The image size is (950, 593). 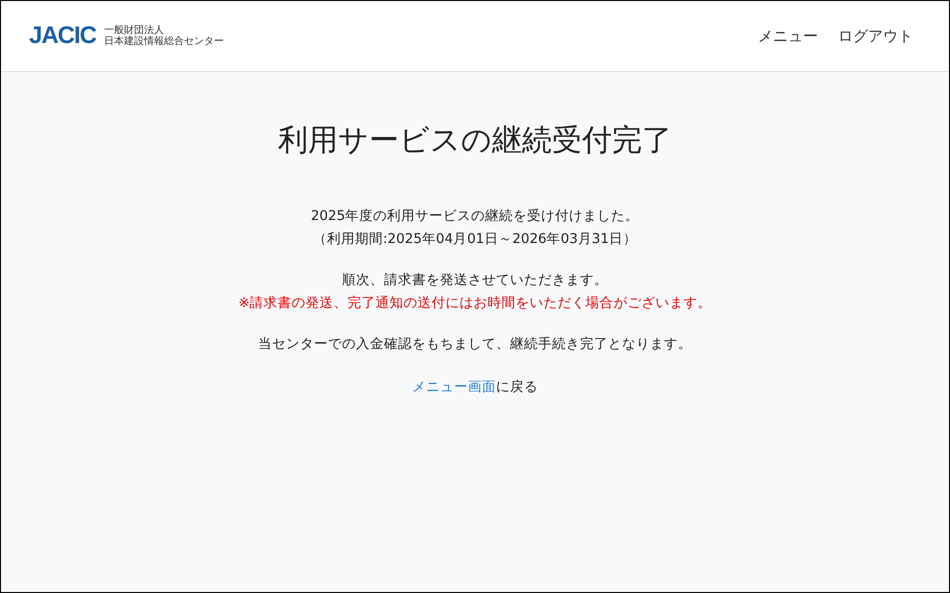 I want to click on page-title: 利用サービスの継続受付完了, so click(x=475, y=141).